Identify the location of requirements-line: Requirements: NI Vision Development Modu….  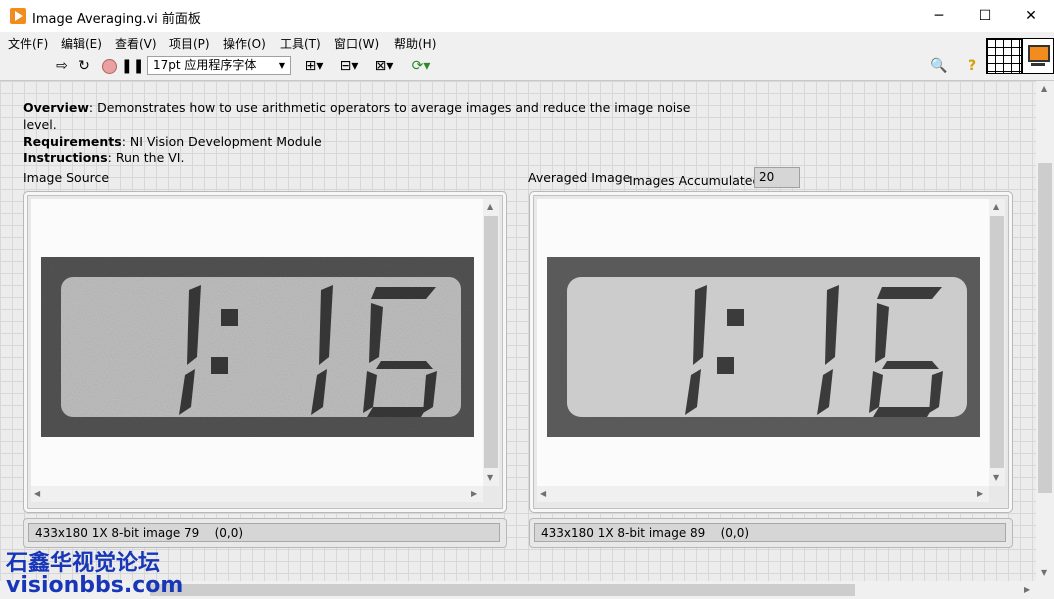
(172, 141).